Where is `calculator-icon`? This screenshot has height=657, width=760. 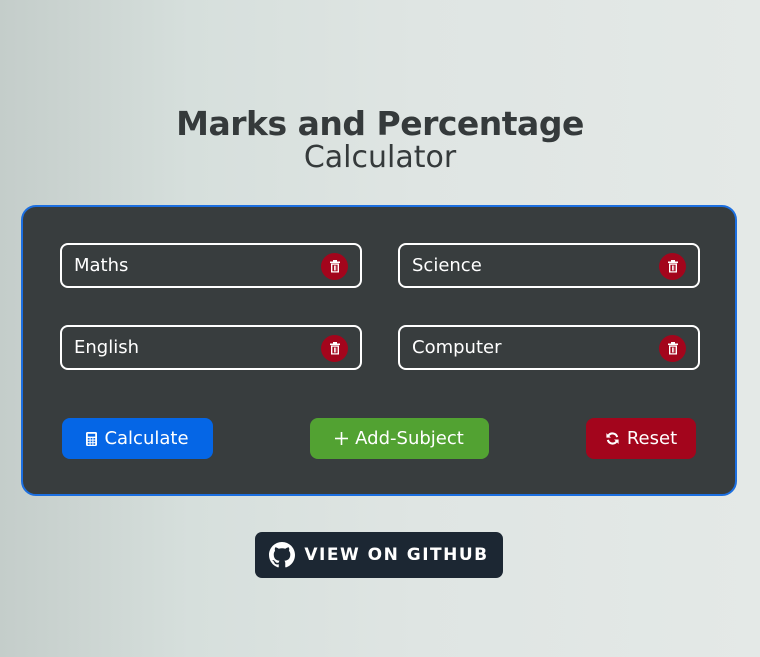 calculator-icon is located at coordinates (92, 438).